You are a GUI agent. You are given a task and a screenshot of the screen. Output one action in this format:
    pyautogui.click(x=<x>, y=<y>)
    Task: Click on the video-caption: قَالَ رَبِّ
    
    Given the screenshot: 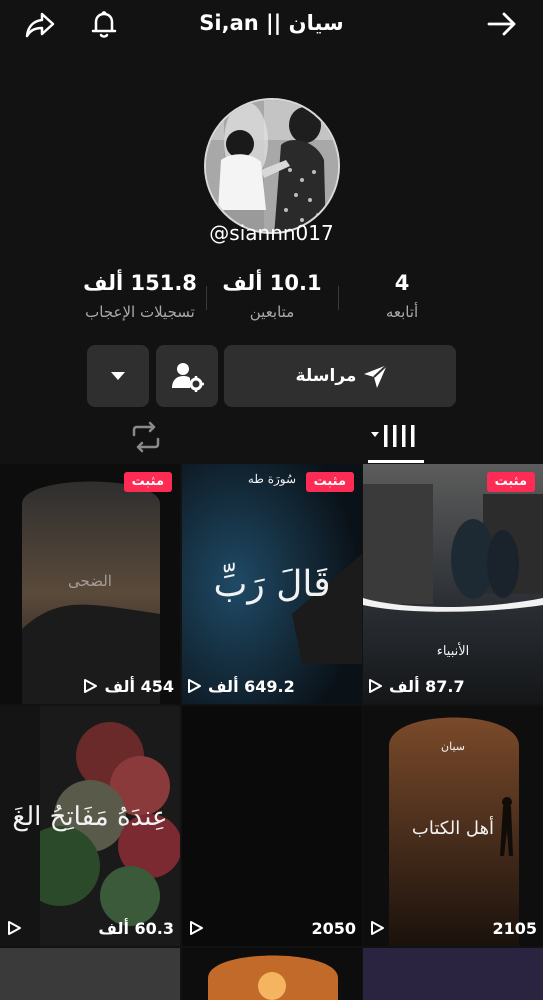 What is the action you would take?
    pyautogui.click(x=272, y=584)
    